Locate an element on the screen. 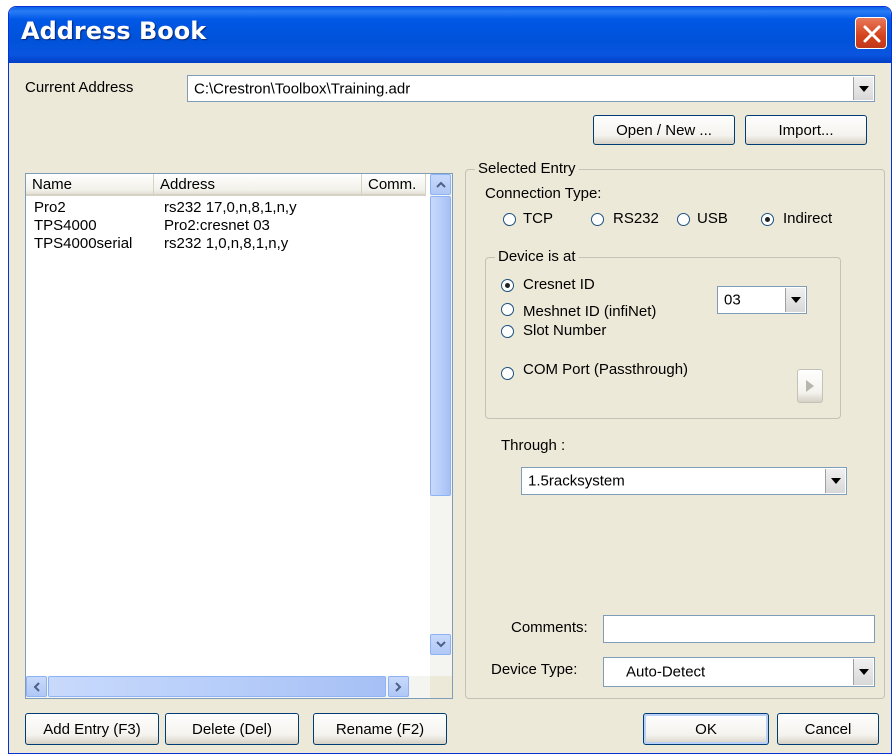  window-title: Address Book is located at coordinates (114, 31).